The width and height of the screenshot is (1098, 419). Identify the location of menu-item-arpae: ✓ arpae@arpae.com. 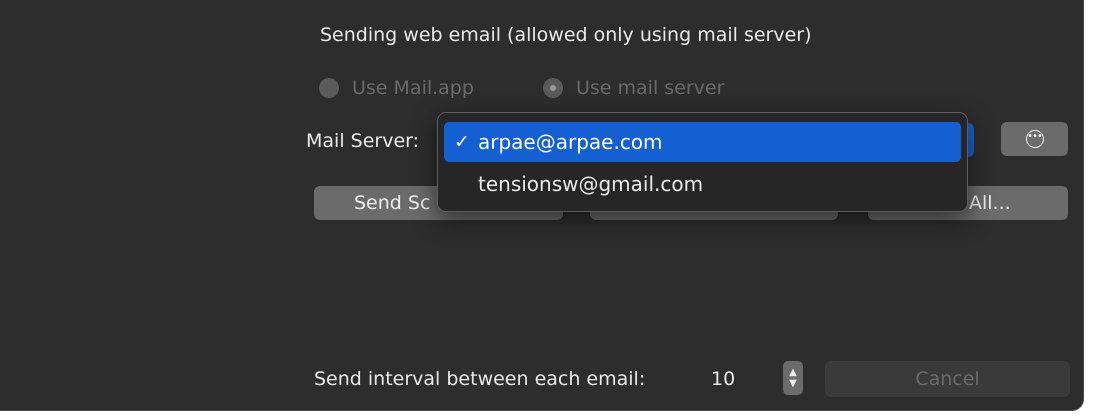
(702, 142).